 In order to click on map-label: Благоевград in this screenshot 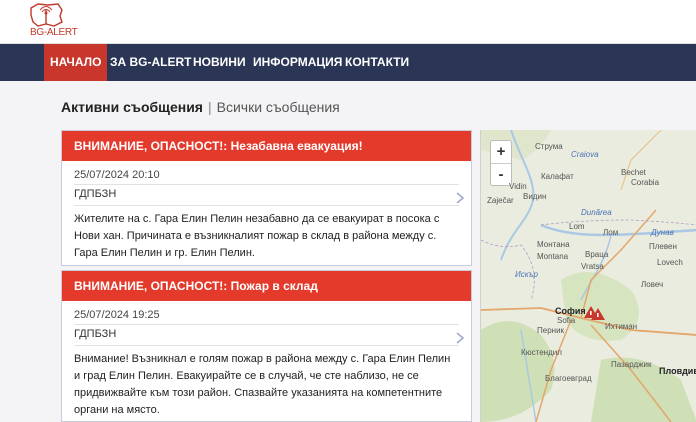, I will do `click(568, 378)`.